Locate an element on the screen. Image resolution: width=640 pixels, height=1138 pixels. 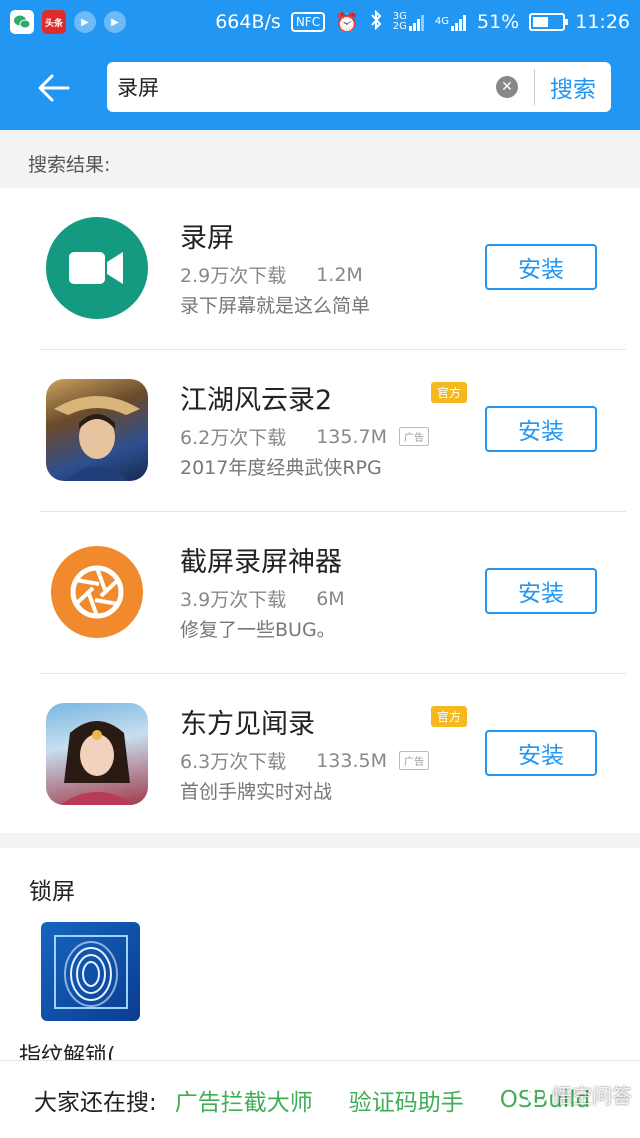
back-arrow-icon is located at coordinates (54, 88).